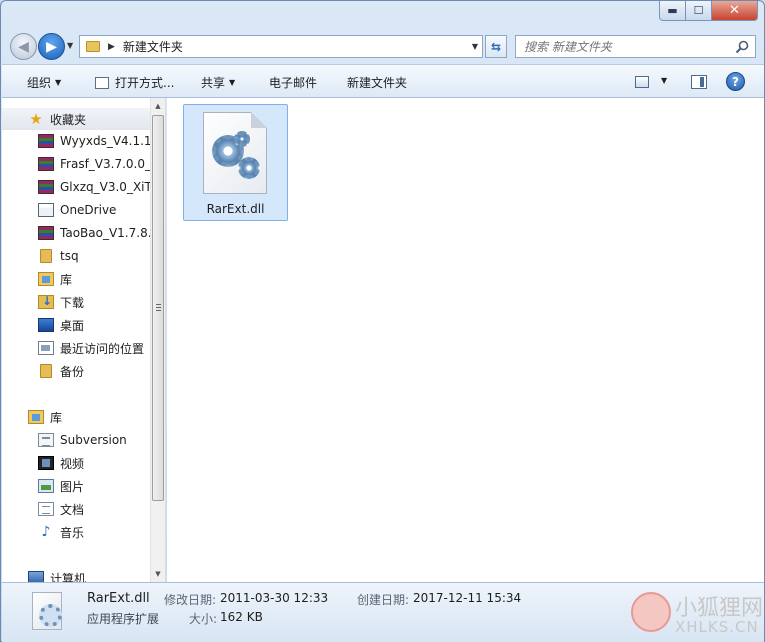 The height and width of the screenshot is (642, 765). I want to click on command-bar: 组织 ▼ 打开方式... 共享 ▼ 电子邮件 新建文件夹 ▼ ?, so click(383, 81).